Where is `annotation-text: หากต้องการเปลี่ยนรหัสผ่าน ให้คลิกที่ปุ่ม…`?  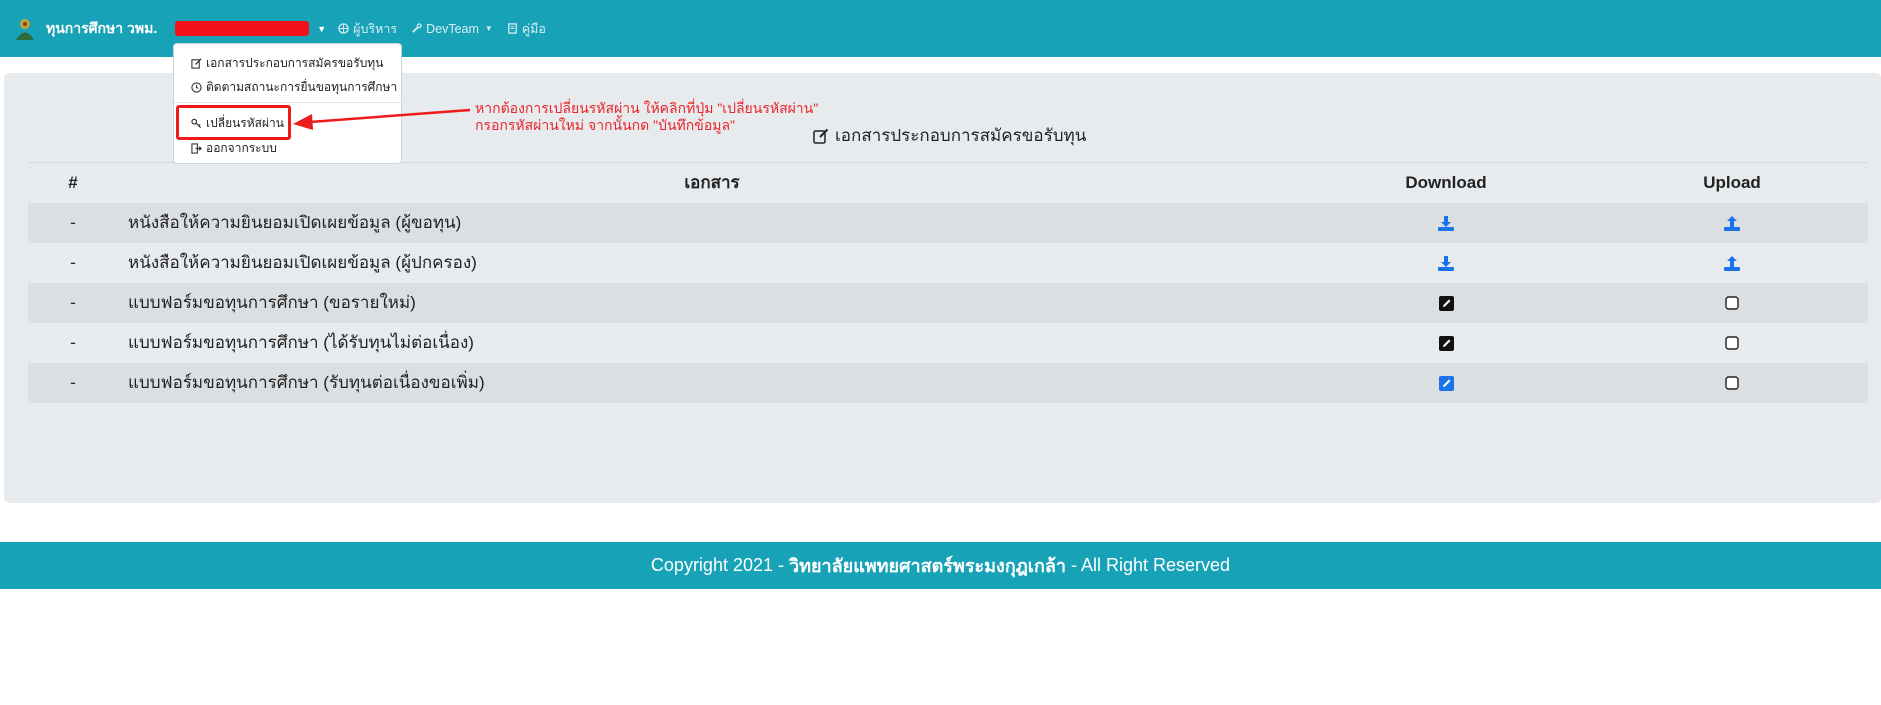 annotation-text: หากต้องการเปลี่ยนรหัสผ่าน ให้คลิกที่ปุ่ม… is located at coordinates (646, 117).